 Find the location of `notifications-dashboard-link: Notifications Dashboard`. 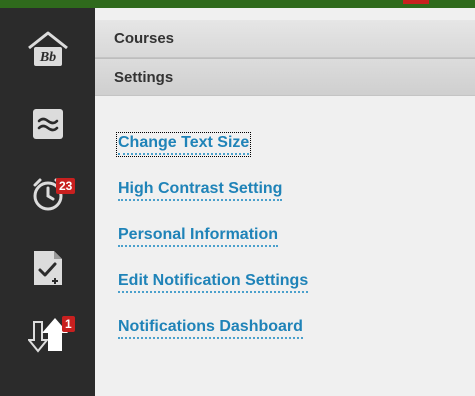

notifications-dashboard-link: Notifications Dashboard is located at coordinates (210, 328).